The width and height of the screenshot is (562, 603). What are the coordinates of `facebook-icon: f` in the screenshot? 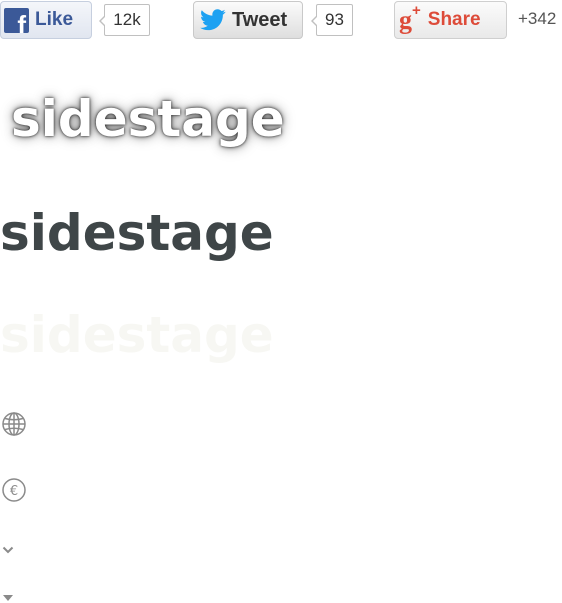 It's located at (16, 20).